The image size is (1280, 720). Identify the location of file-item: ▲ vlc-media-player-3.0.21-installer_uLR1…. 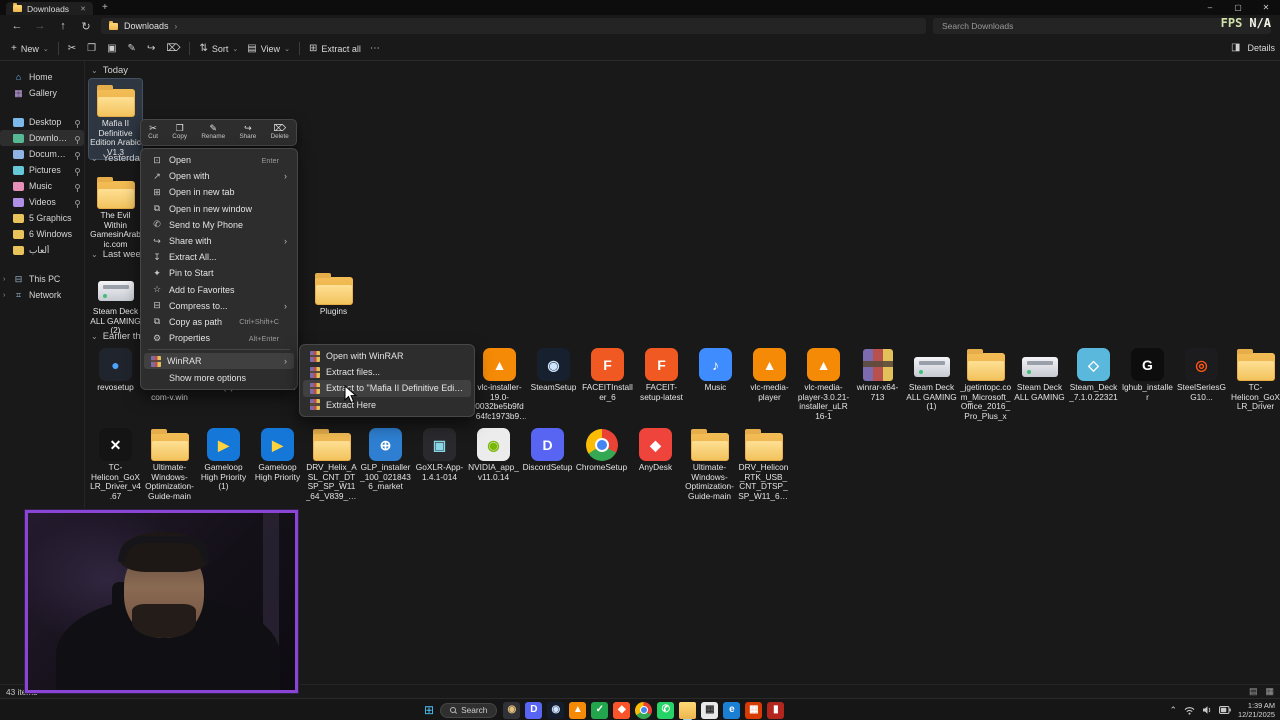
(823, 383).